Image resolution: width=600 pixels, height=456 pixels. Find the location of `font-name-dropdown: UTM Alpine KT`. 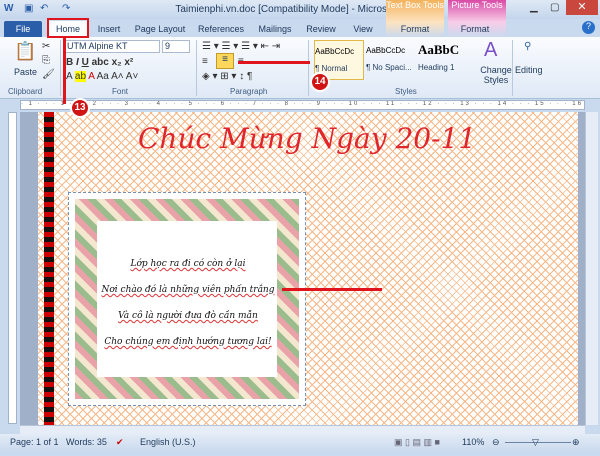

font-name-dropdown: UTM Alpine KT is located at coordinates (112, 46).